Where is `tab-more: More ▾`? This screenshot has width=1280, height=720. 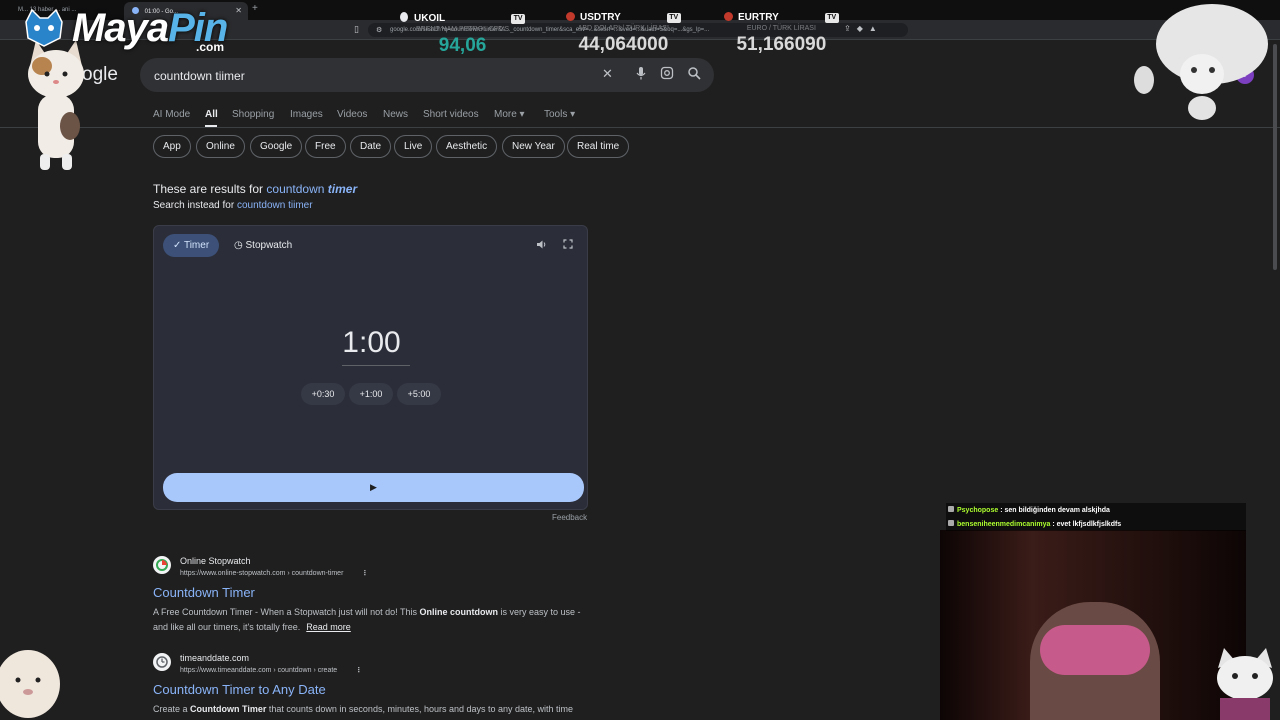
tab-more: More ▾ is located at coordinates (509, 114).